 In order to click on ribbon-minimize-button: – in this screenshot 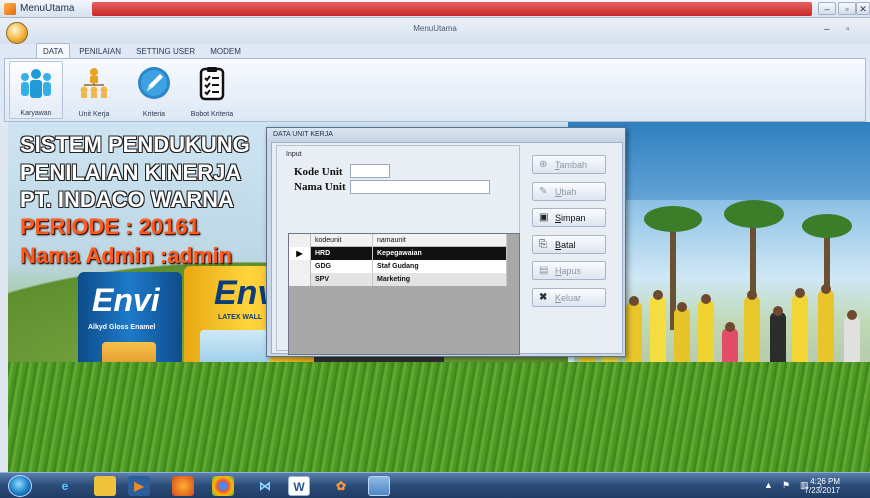, I will do `click(827, 29)`.